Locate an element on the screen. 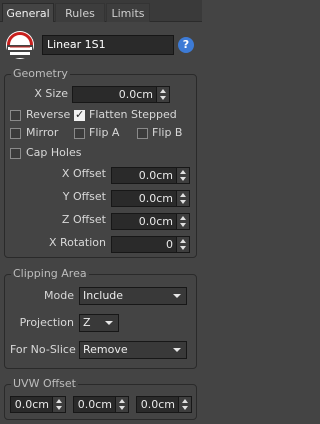  x-rotation-spinner: 0 is located at coordinates (150, 244).